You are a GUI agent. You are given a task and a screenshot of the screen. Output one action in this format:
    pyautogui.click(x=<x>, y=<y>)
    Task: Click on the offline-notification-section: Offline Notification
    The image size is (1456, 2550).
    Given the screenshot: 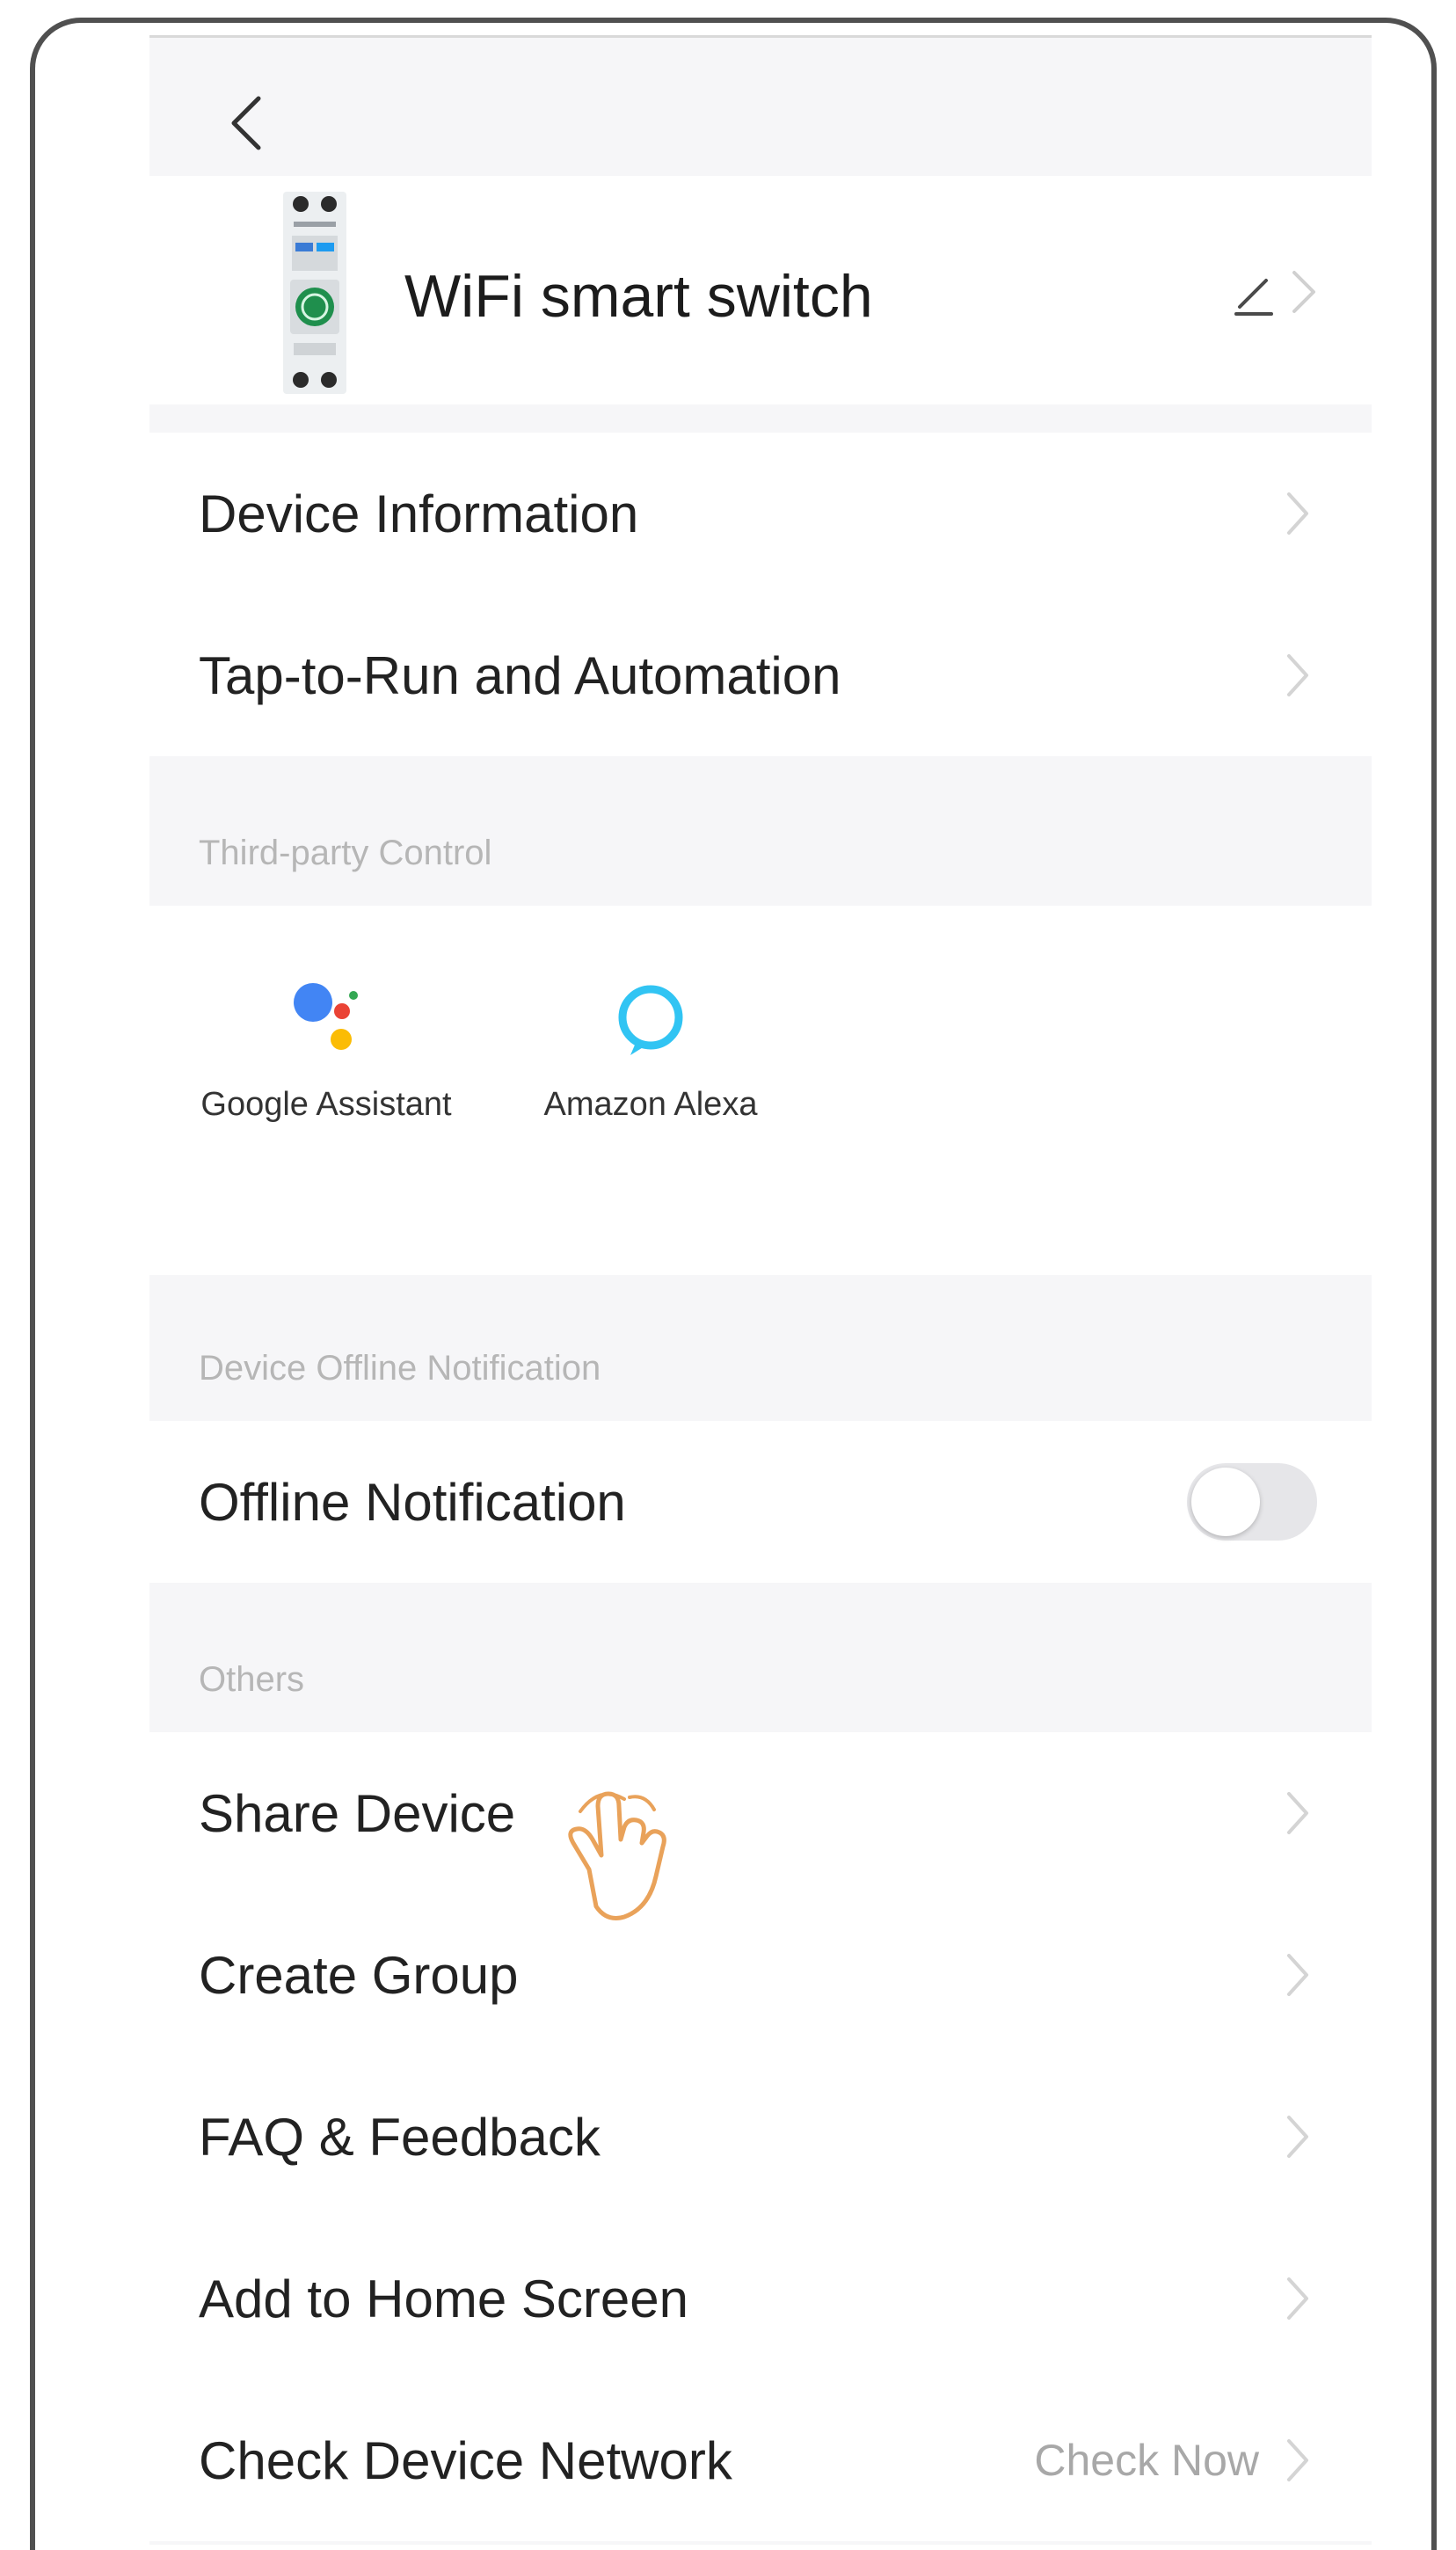 What is the action you would take?
    pyautogui.click(x=760, y=1502)
    